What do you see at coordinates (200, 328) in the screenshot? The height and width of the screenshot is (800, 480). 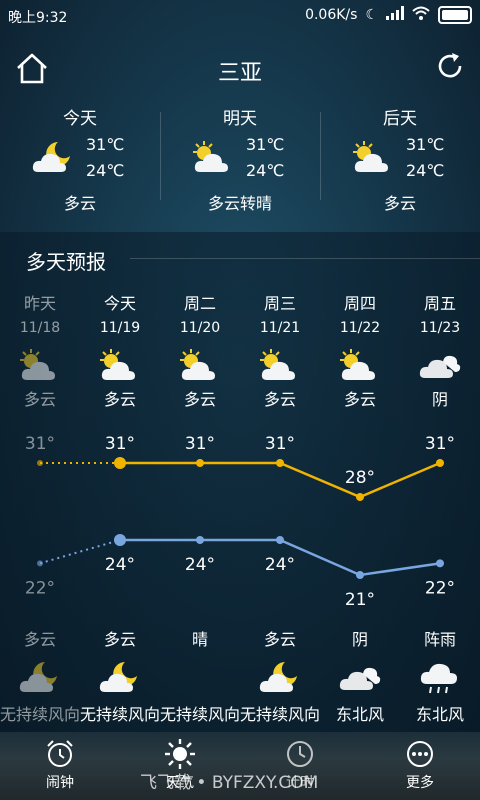 I see `day-date: 11/20` at bounding box center [200, 328].